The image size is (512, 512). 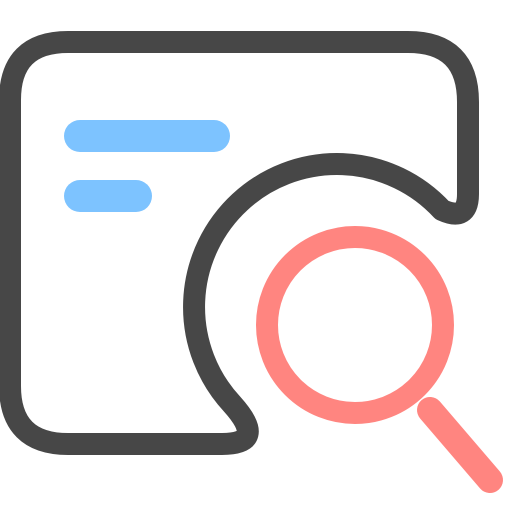 What do you see at coordinates (460, 445) in the screenshot?
I see `magnifier-handle` at bounding box center [460, 445].